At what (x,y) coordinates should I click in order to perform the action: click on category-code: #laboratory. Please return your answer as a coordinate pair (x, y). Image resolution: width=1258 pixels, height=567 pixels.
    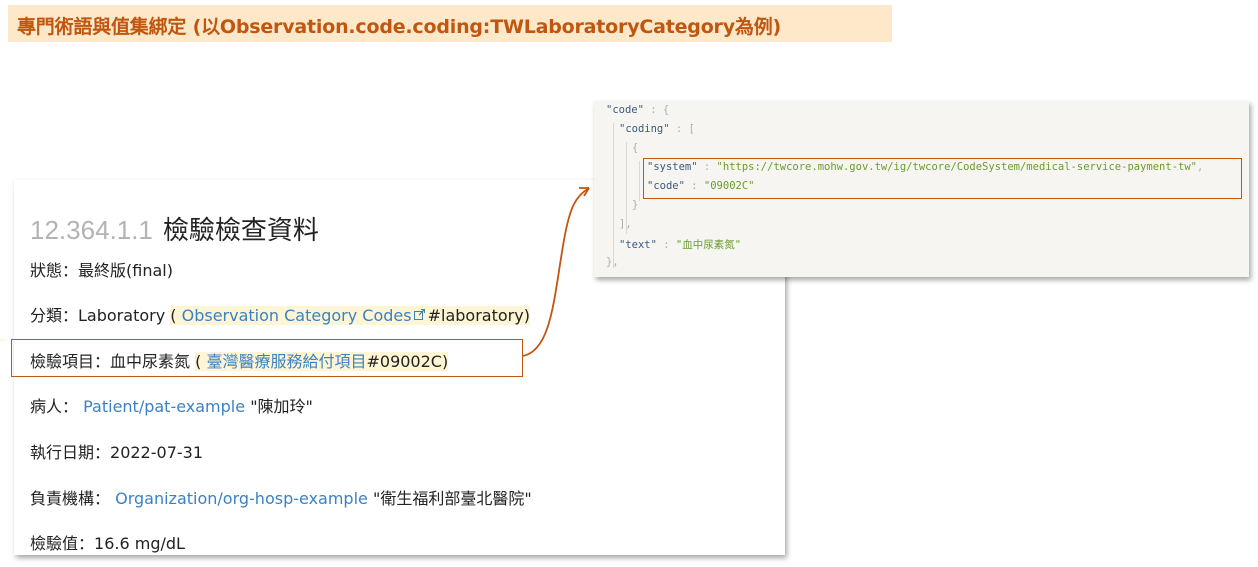
    Looking at the image, I should click on (475, 315).